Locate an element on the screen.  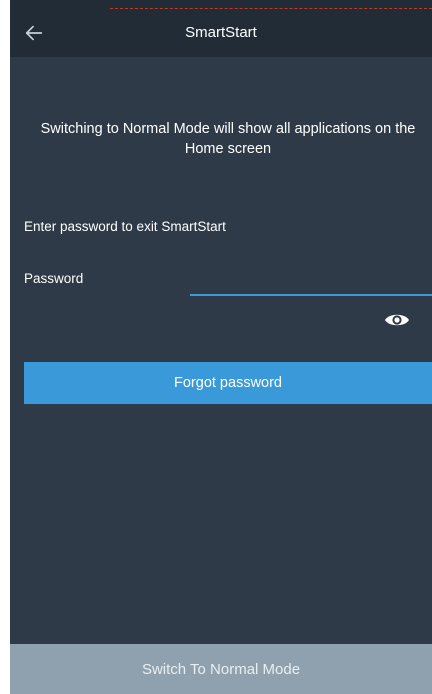
app-bar: SmartStart is located at coordinates (221, 33).